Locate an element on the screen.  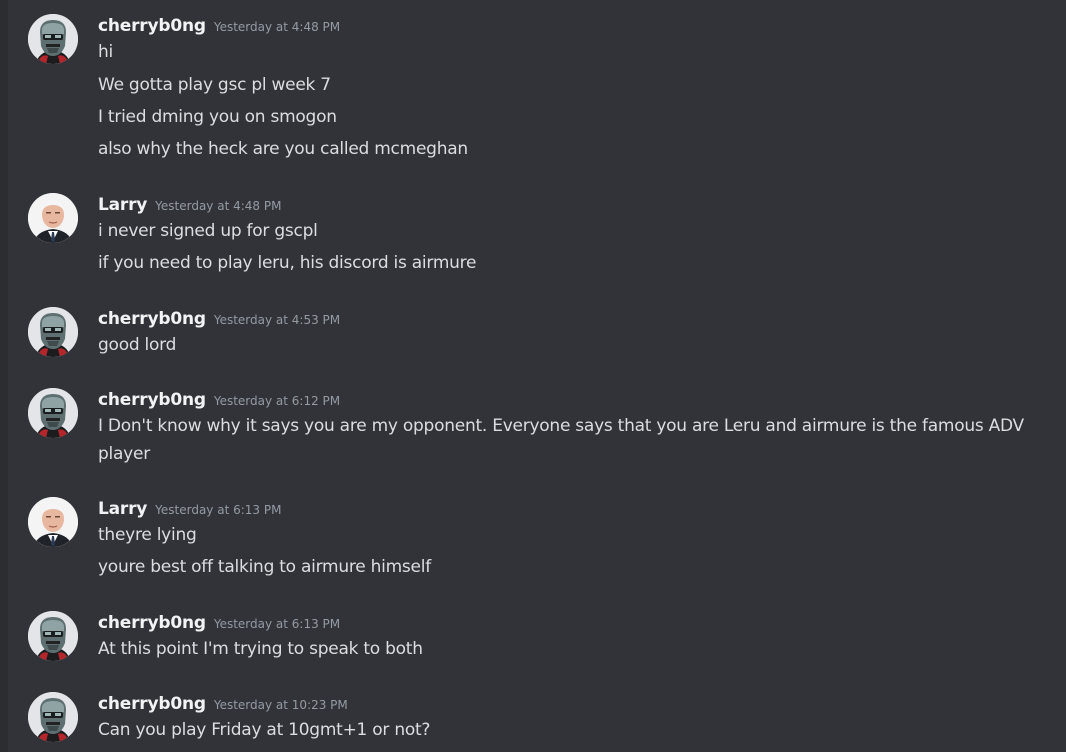
message-text: I tried dming you on smogon is located at coordinates (217, 117).